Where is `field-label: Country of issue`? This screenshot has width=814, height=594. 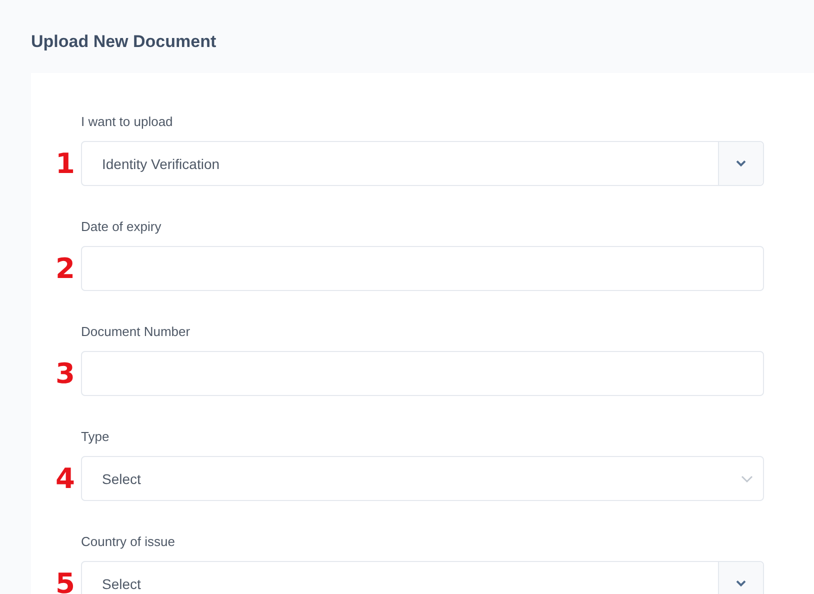
field-label: Country of issue is located at coordinates (128, 542).